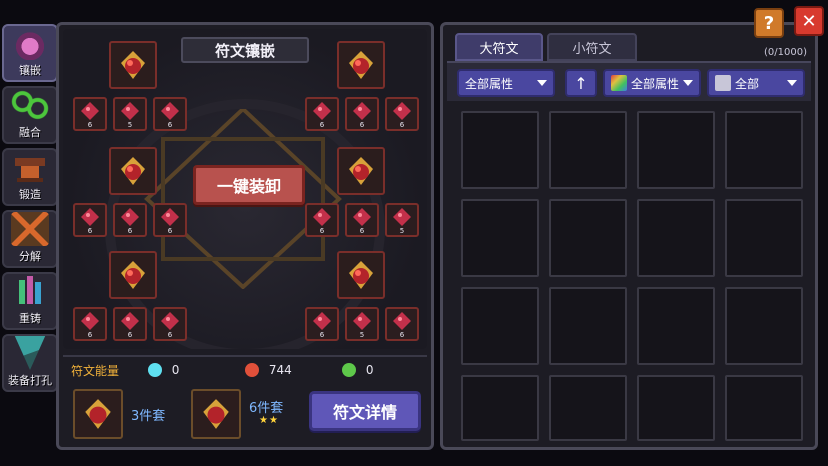  Describe the element at coordinates (809, 21) in the screenshot. I see `close-button: ✕` at that location.